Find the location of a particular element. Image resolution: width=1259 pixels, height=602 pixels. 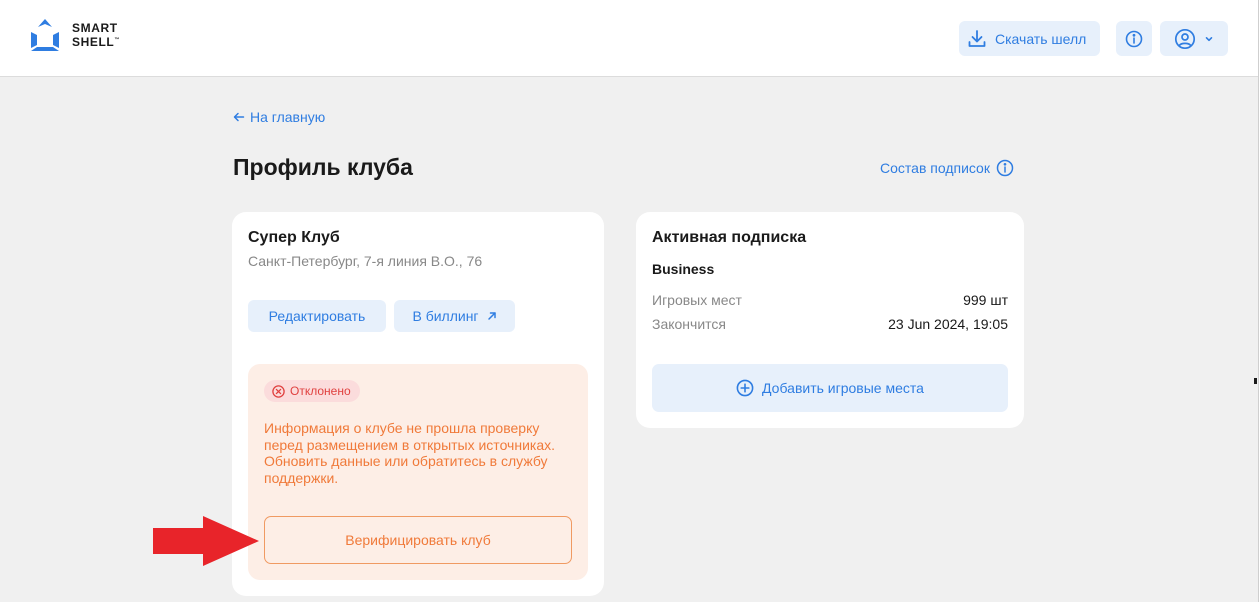

download-icon is located at coordinates (977, 38).